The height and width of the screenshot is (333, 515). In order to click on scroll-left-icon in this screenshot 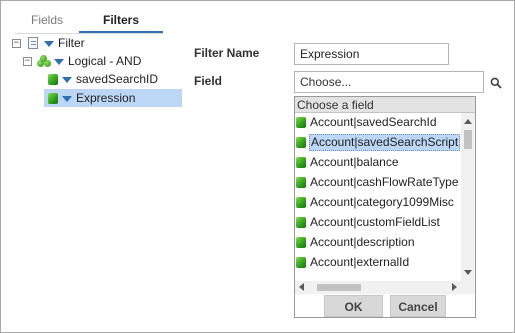, I will do `click(301, 287)`.